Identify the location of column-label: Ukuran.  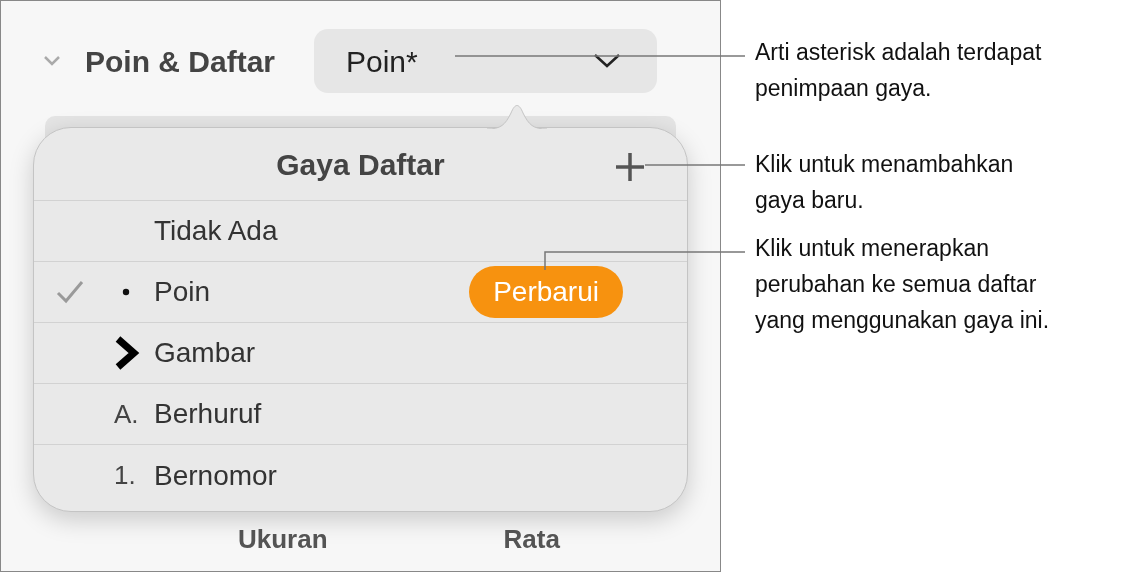
(283, 539).